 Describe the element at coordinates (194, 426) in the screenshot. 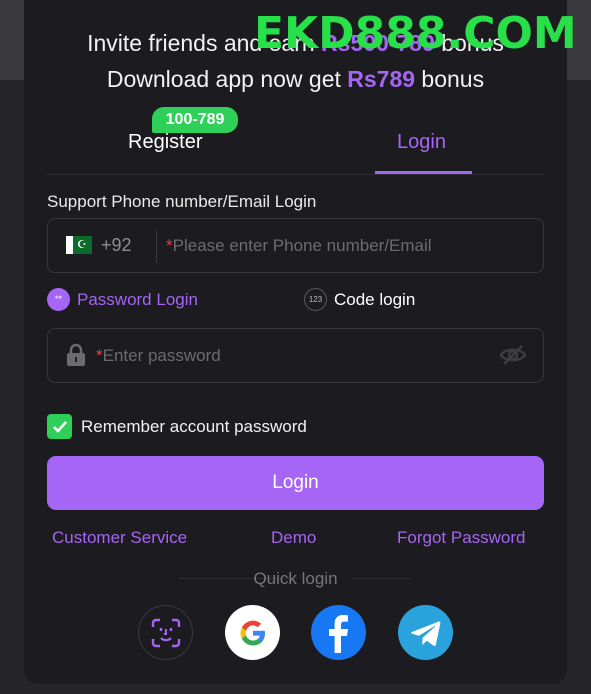

I see `remember-label: Remember account password` at that location.